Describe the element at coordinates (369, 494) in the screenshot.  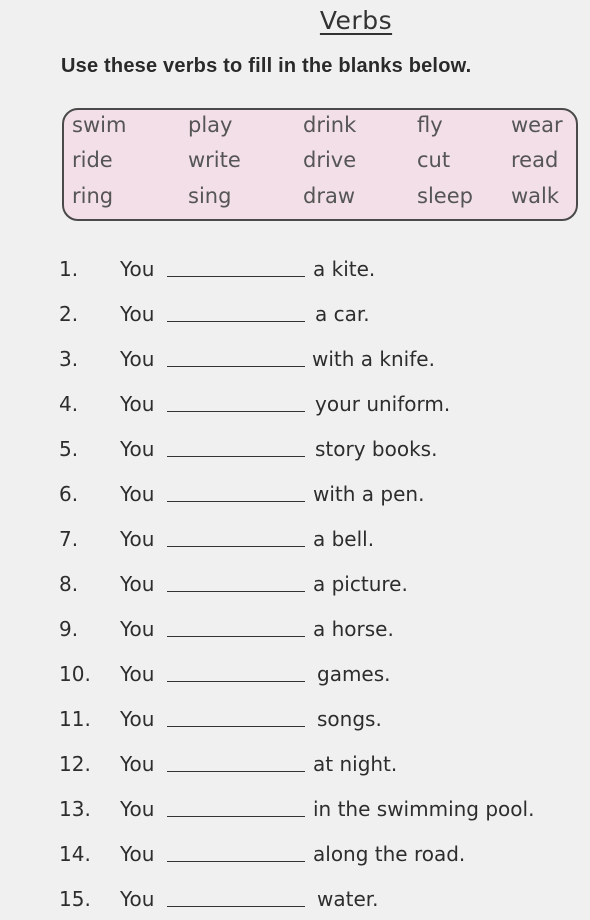
I see `sentence-ending: with a pen.` at that location.